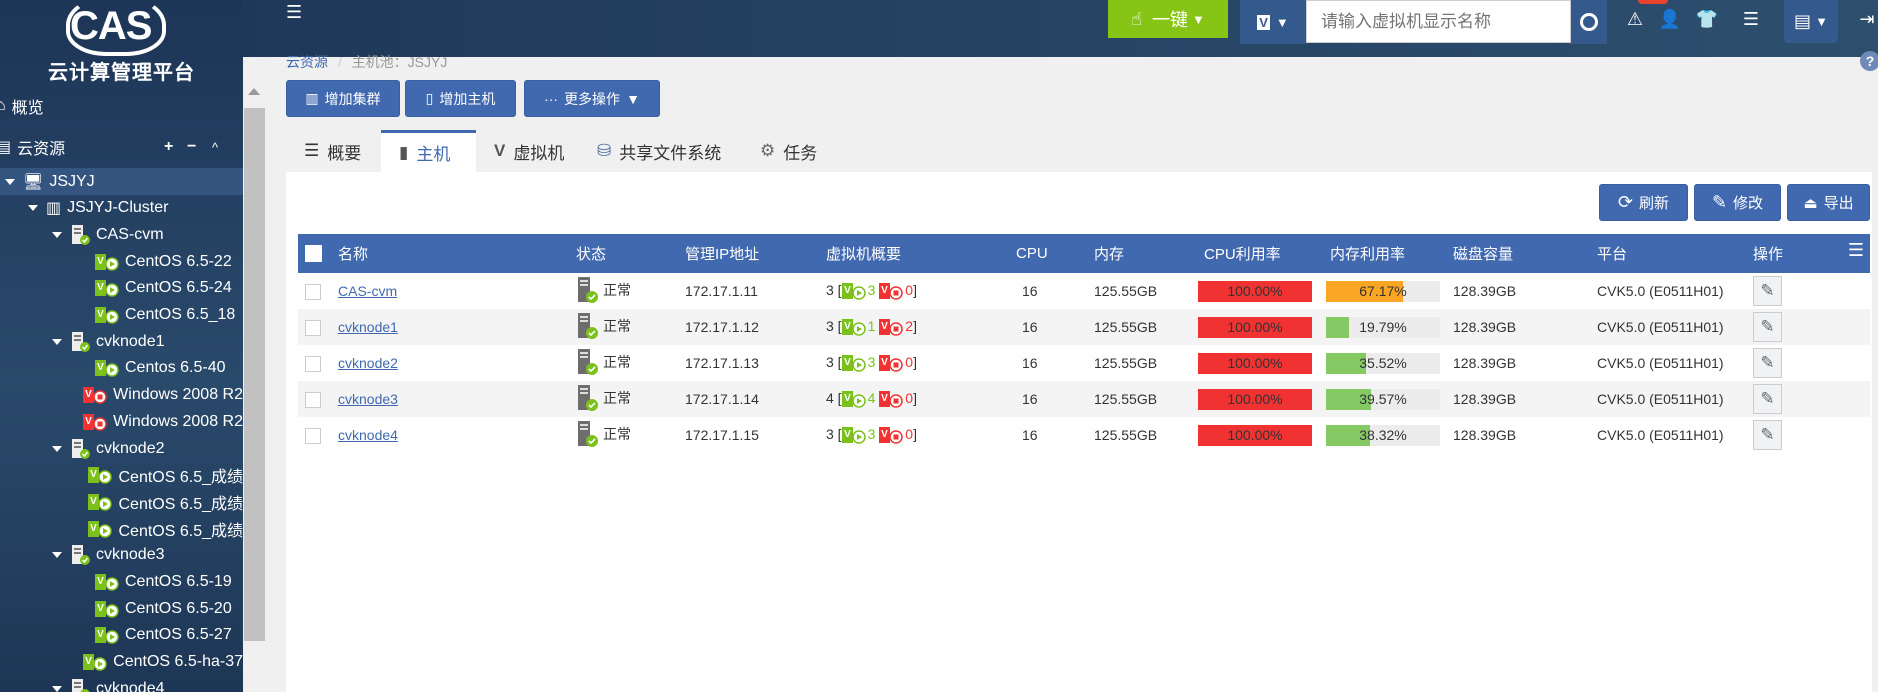  I want to click on add-host-button: ▯ 增加主机, so click(460, 98).